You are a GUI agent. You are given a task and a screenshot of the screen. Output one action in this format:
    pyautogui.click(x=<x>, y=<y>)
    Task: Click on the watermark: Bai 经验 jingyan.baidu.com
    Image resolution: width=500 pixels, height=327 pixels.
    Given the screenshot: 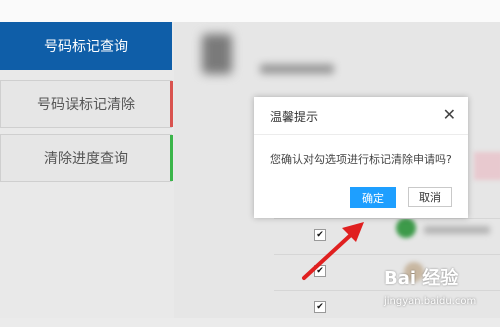 What is the action you would take?
    pyautogui.click(x=440, y=289)
    